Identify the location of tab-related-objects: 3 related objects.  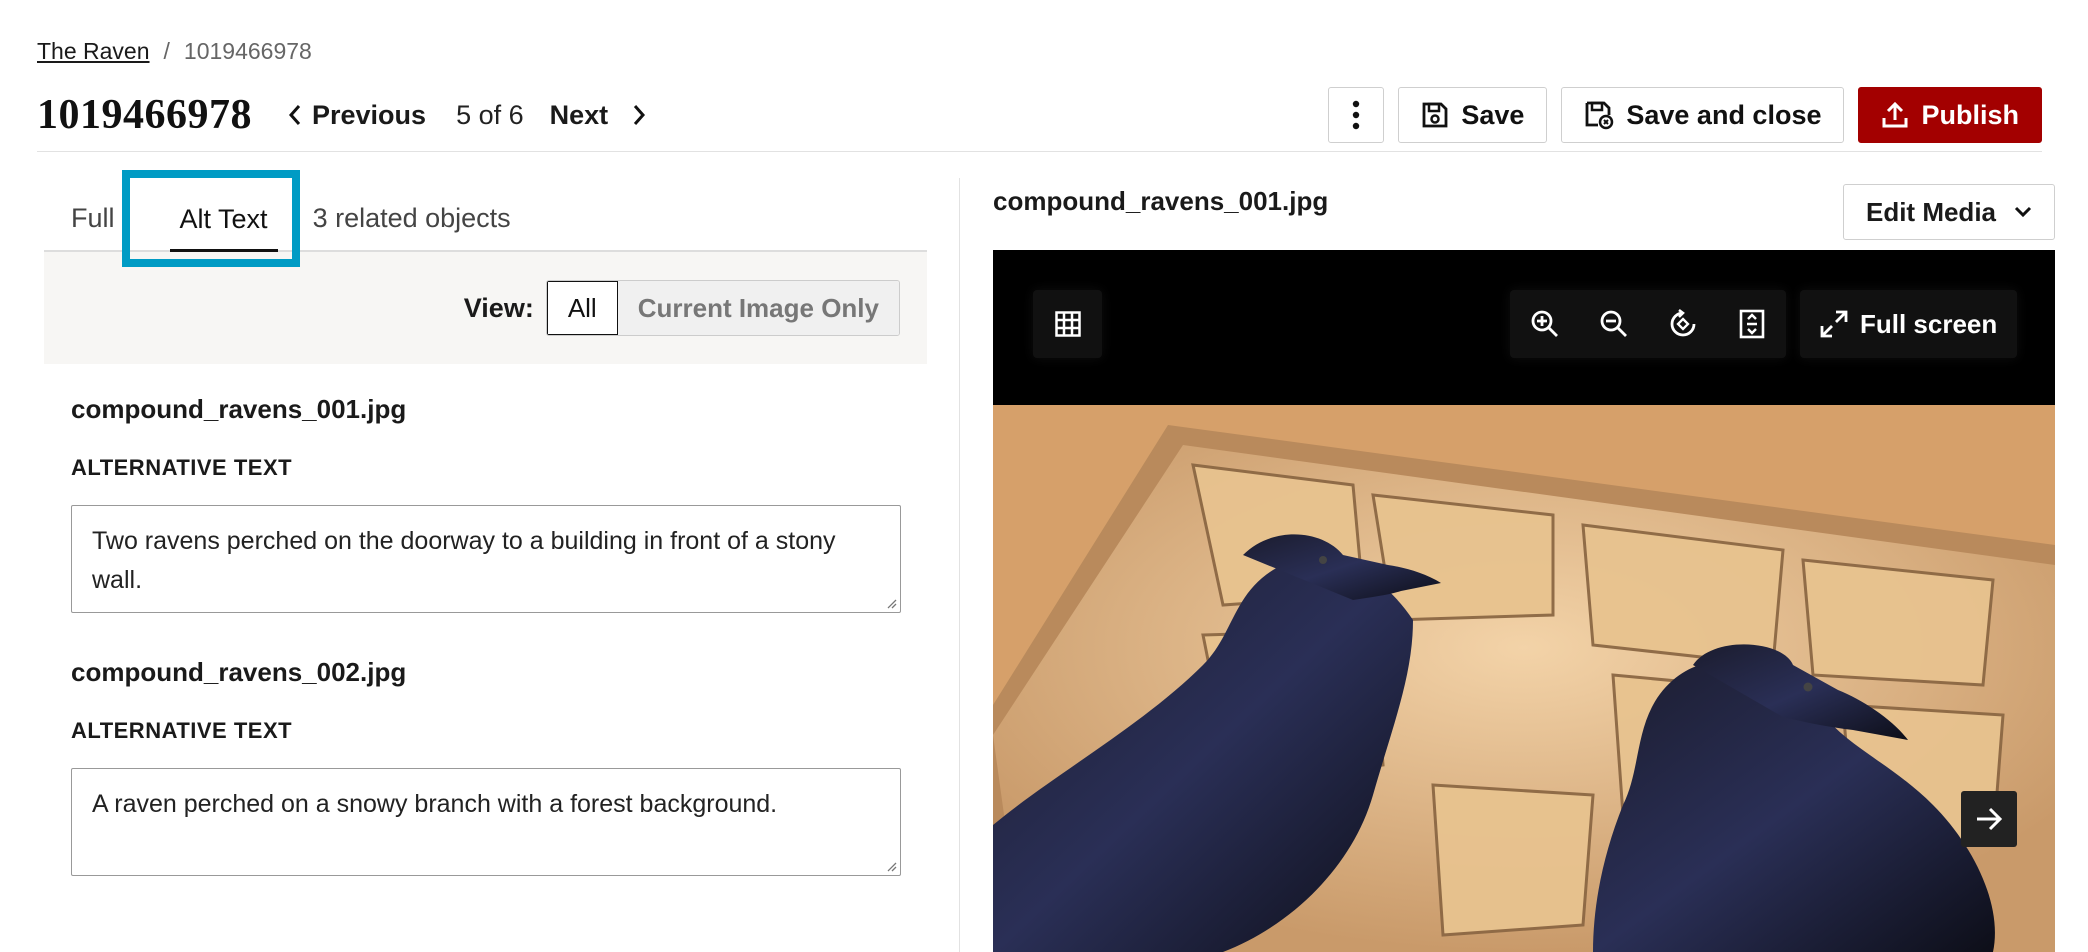
(412, 226).